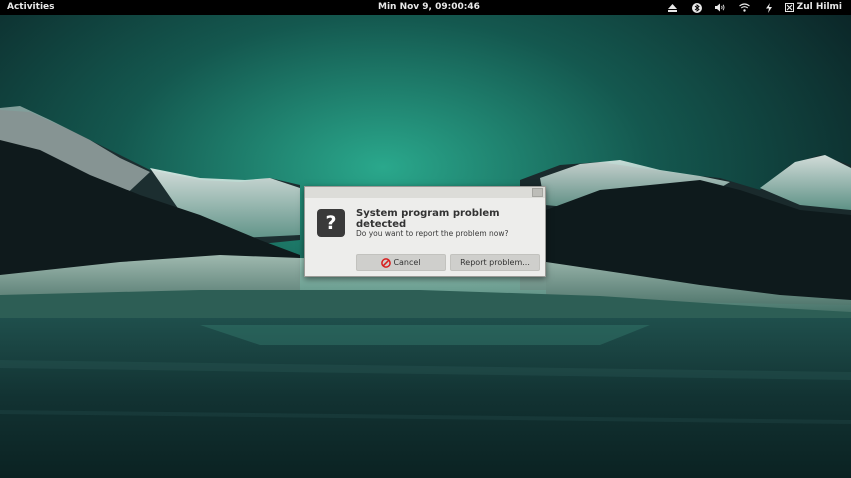  I want to click on dialog-title: System program problem detected, so click(428, 219).